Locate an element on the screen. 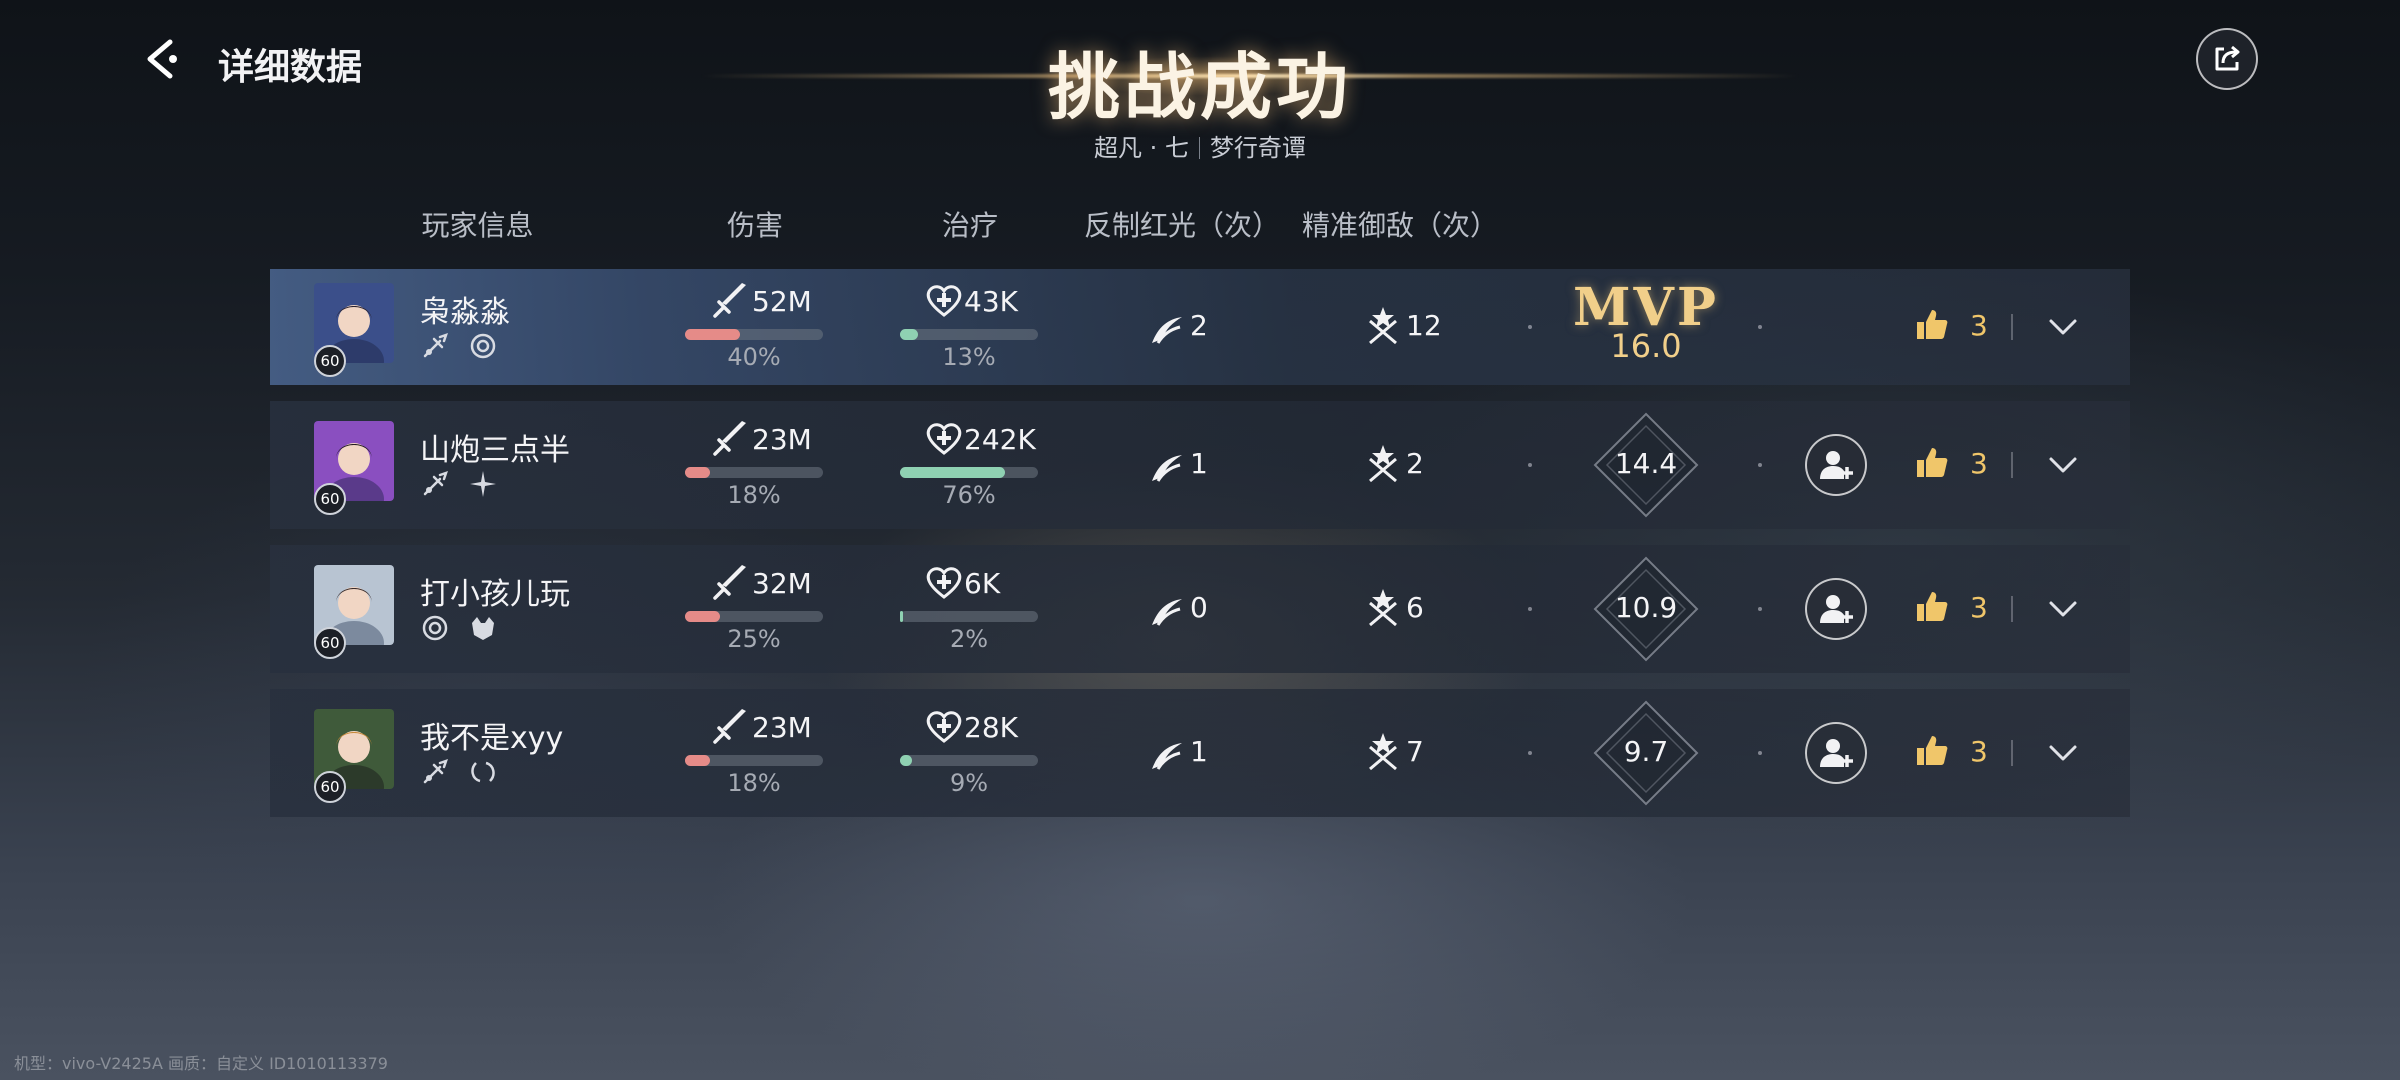 The height and width of the screenshot is (1080, 2400). player-row: 60 打小孩儿玩 32M 25% 6K 2% 0 6 10.9 3 is located at coordinates (1200, 609).